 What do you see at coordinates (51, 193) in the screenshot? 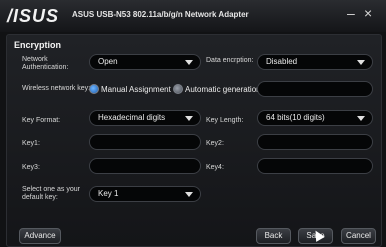
I see `default-key-label: Select one as your default key:` at bounding box center [51, 193].